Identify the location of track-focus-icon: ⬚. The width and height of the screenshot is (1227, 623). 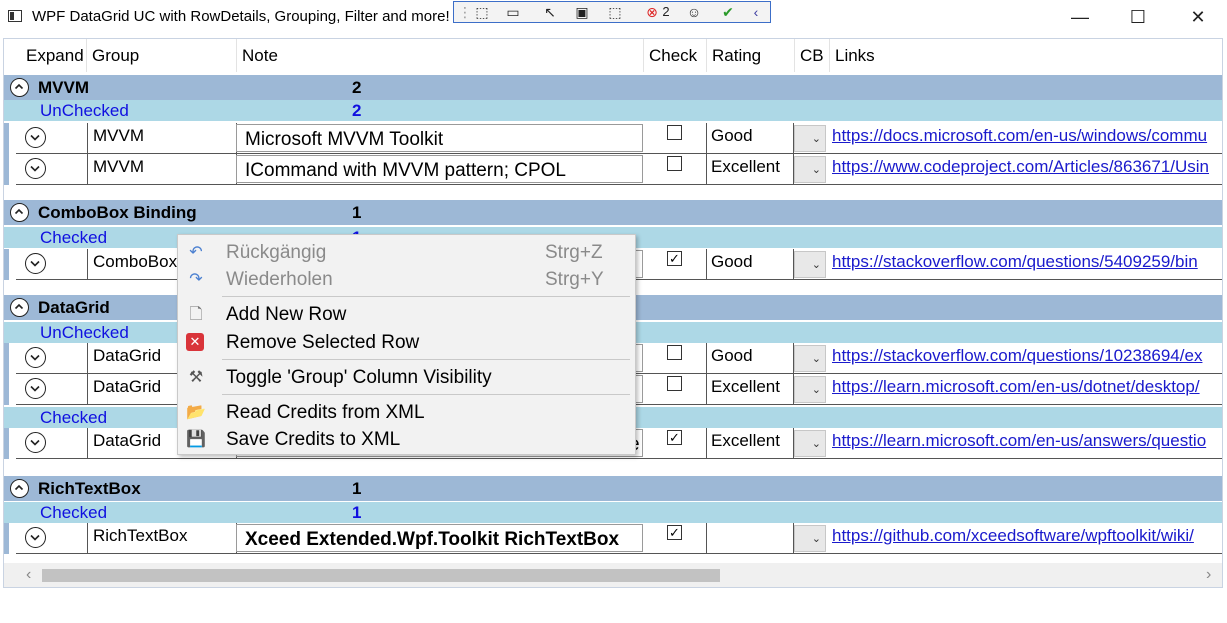
(615, 12).